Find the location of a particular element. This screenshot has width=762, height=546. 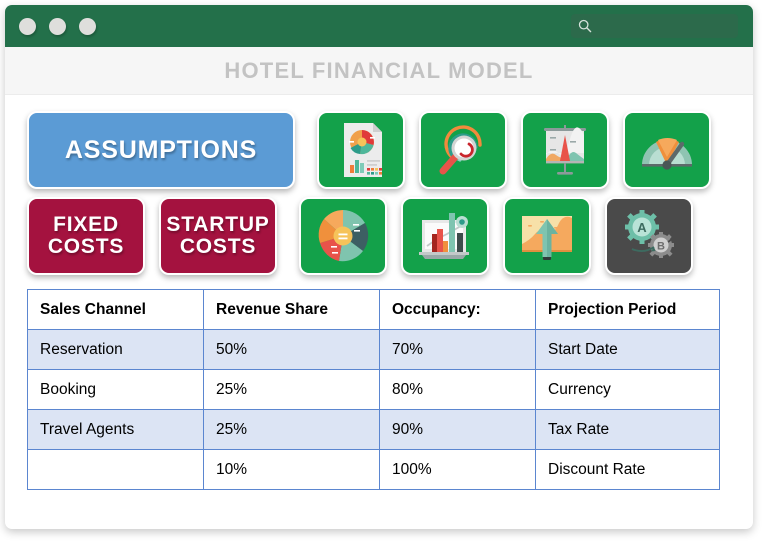

table-cell: Discount Rate is located at coordinates (627, 469).